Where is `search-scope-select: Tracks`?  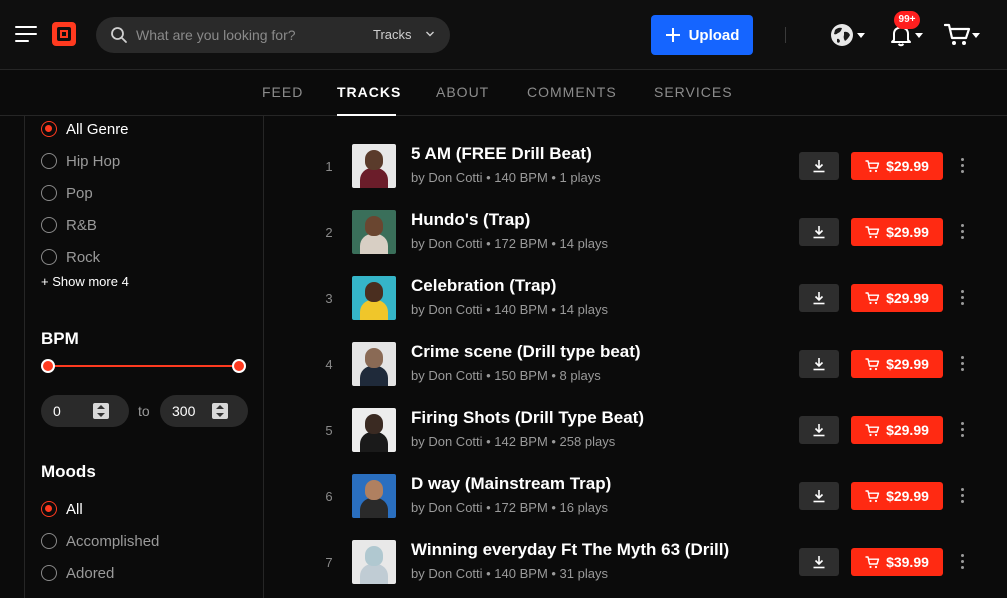 search-scope-select: Tracks is located at coordinates (392, 34).